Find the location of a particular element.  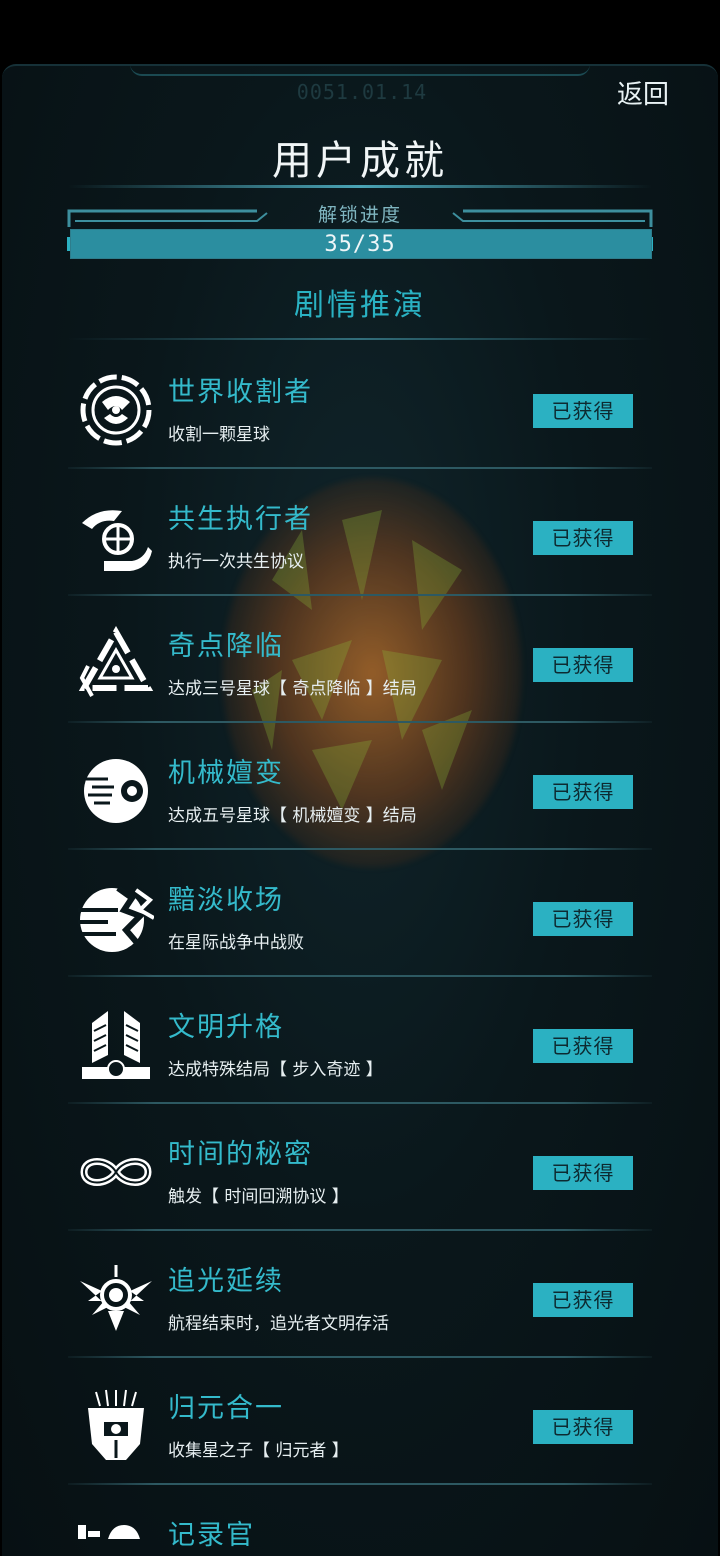

achievement-desc: 收割一颗星球 is located at coordinates (219, 435).